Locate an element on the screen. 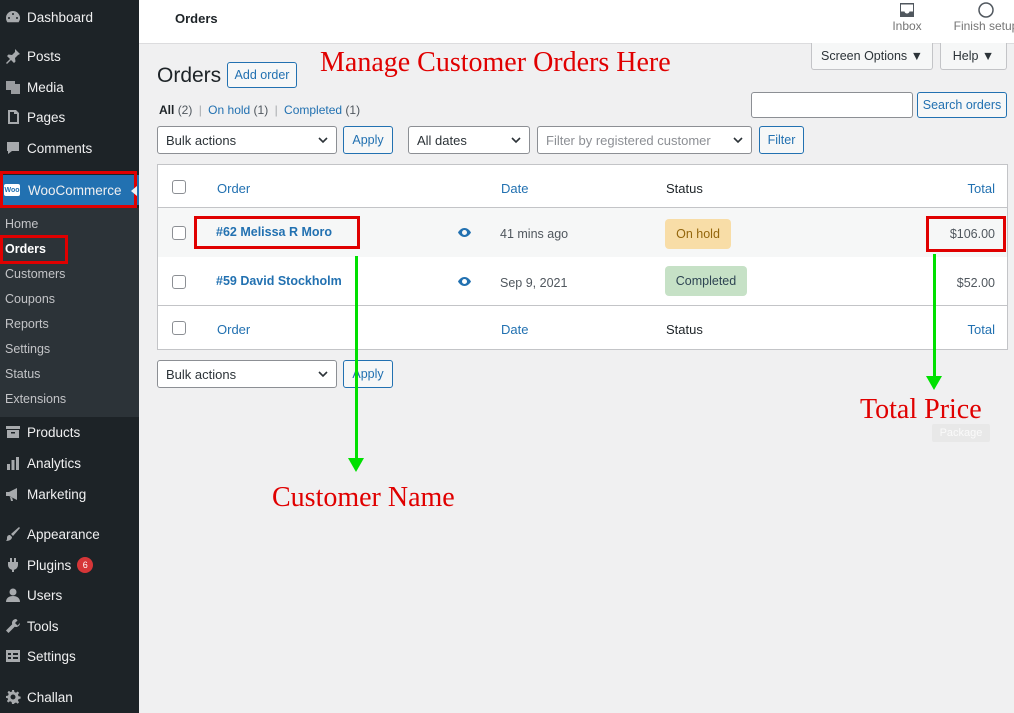 This screenshot has height=713, width=1014. status-badge: Completed is located at coordinates (706, 281).